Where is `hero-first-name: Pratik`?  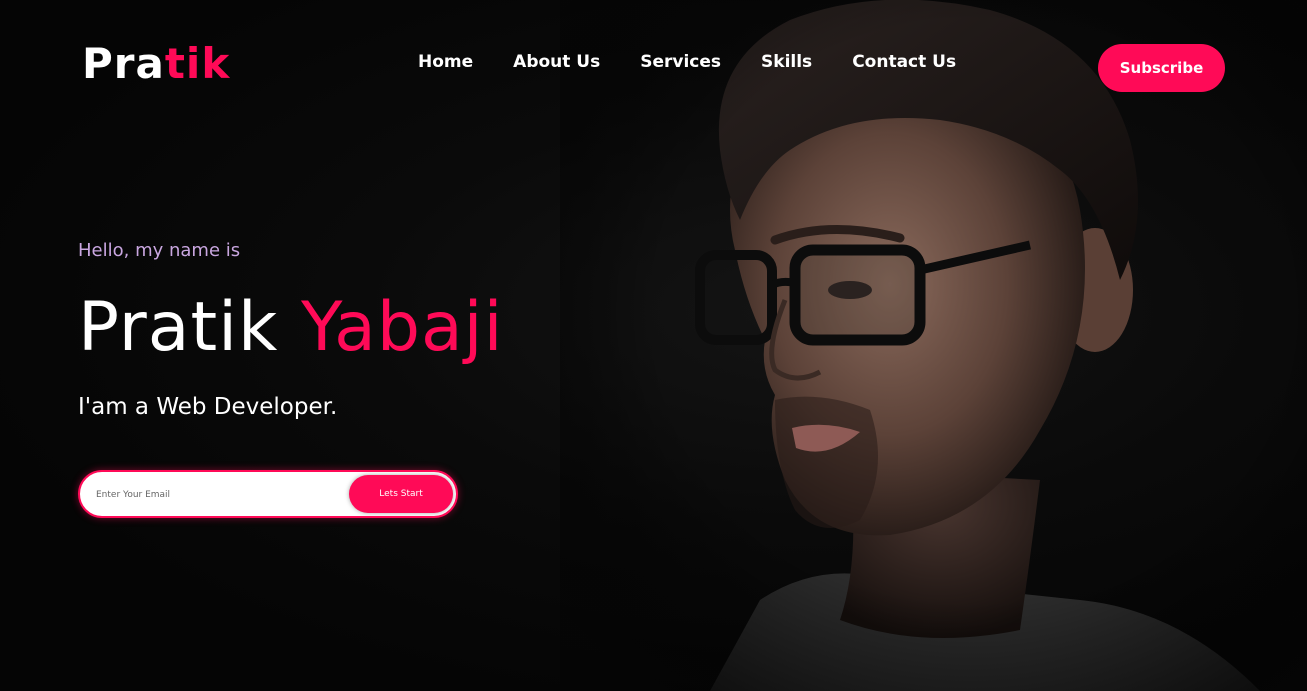 hero-first-name: Pratik is located at coordinates (178, 327).